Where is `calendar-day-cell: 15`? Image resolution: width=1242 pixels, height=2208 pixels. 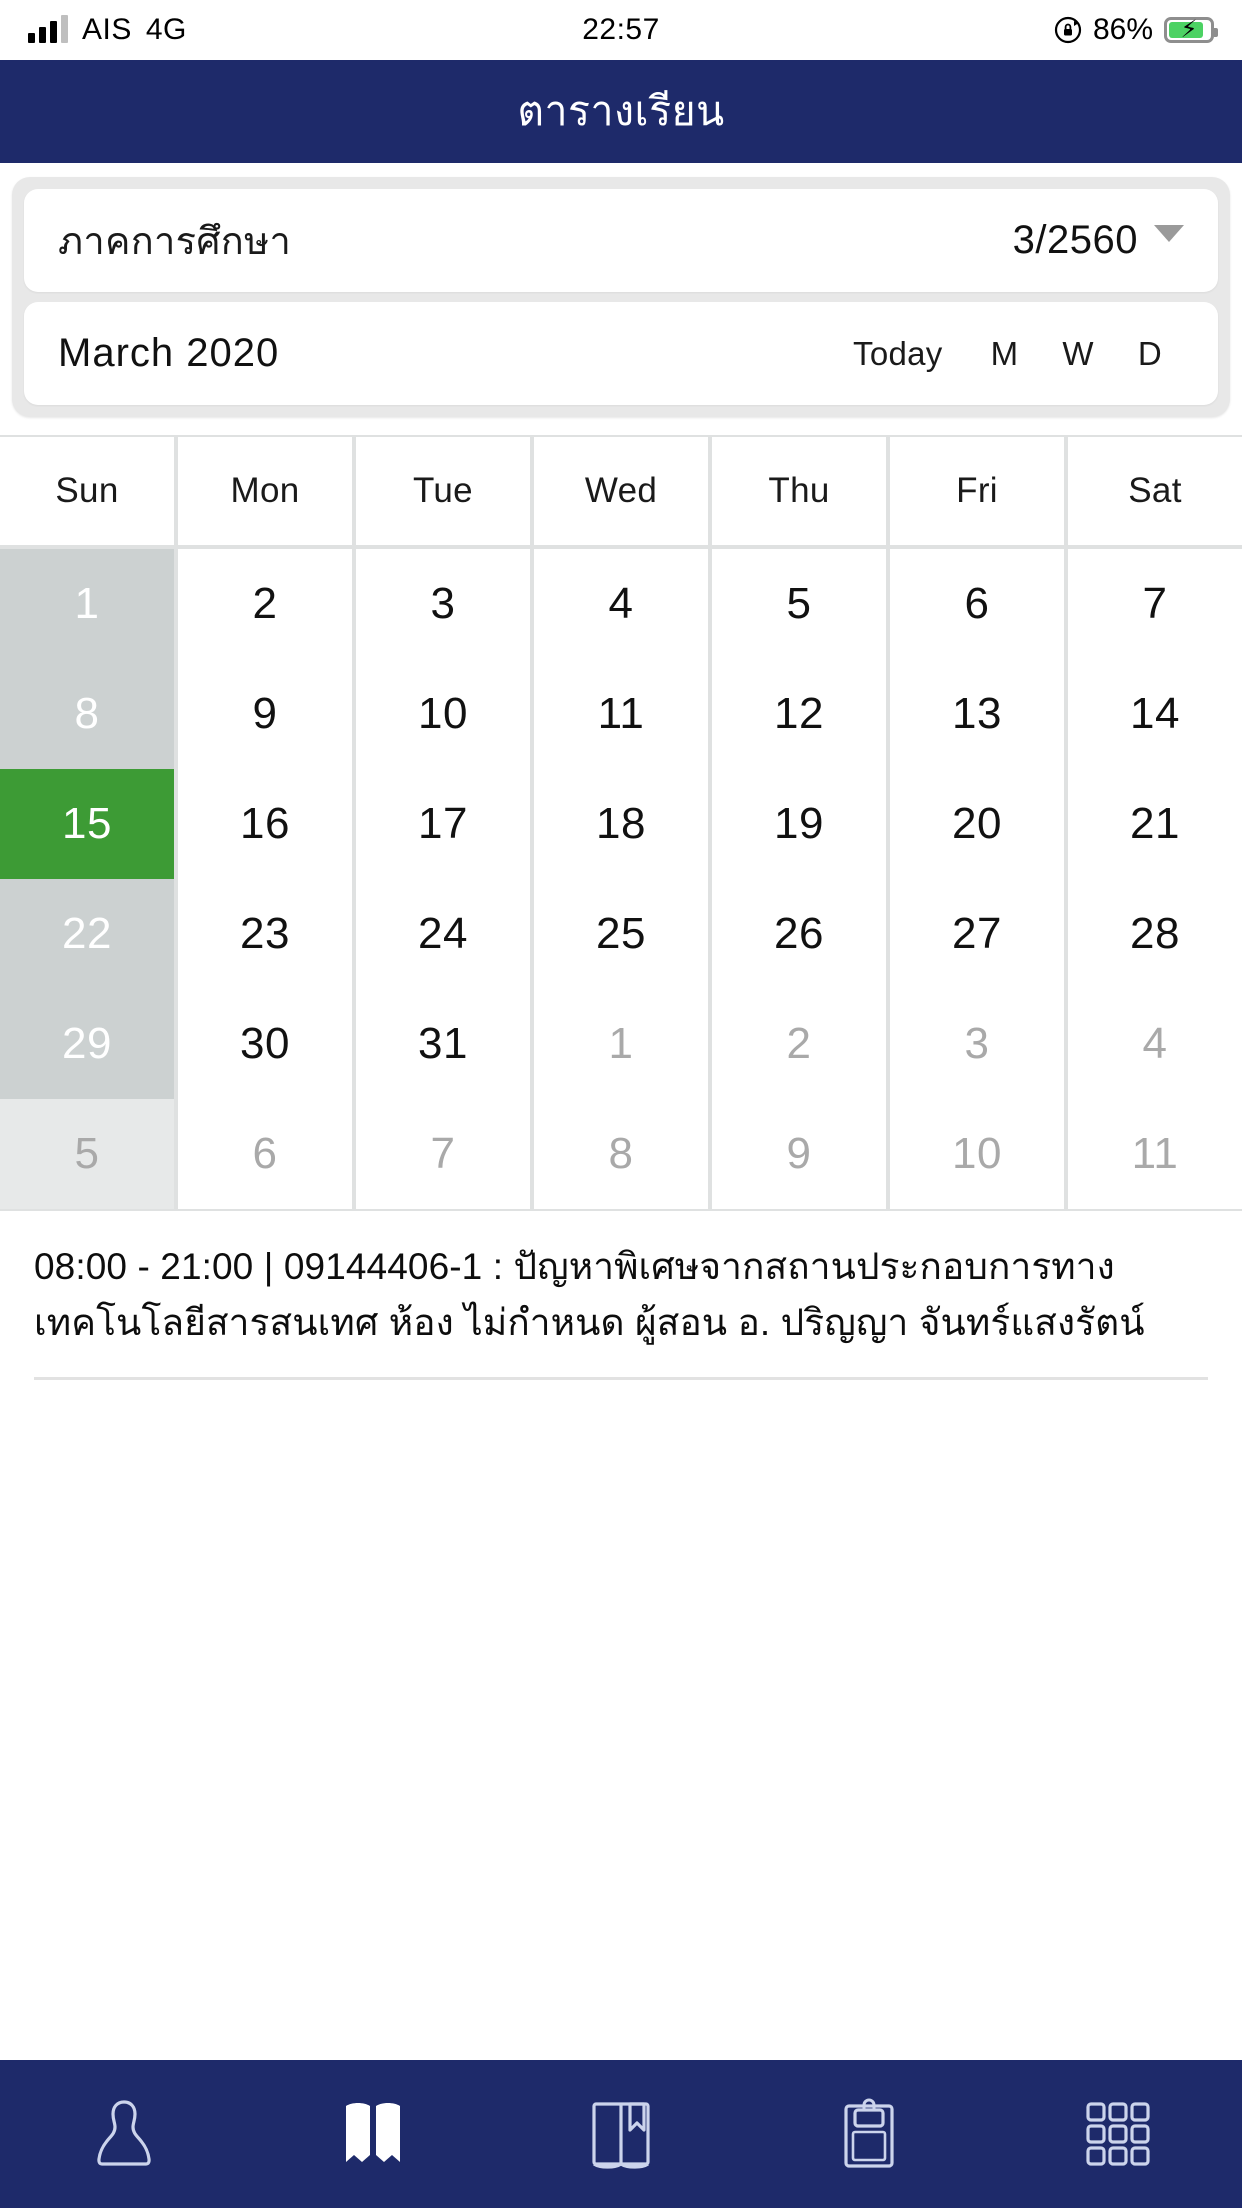
calendar-day-cell: 15 is located at coordinates (87, 824).